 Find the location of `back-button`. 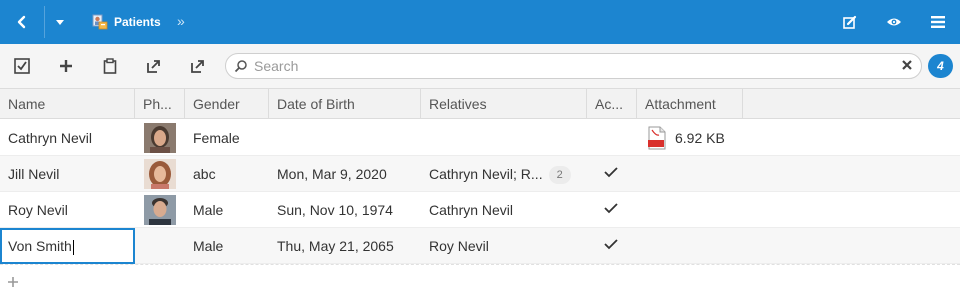

back-button is located at coordinates (22, 22).